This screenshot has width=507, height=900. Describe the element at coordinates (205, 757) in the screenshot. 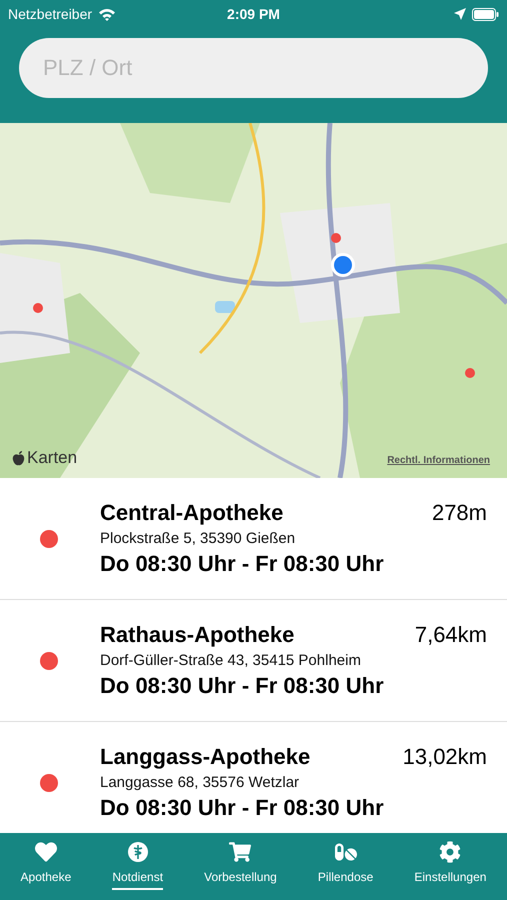

I see `pharmacy-name: Langgass-Apotheke` at that location.